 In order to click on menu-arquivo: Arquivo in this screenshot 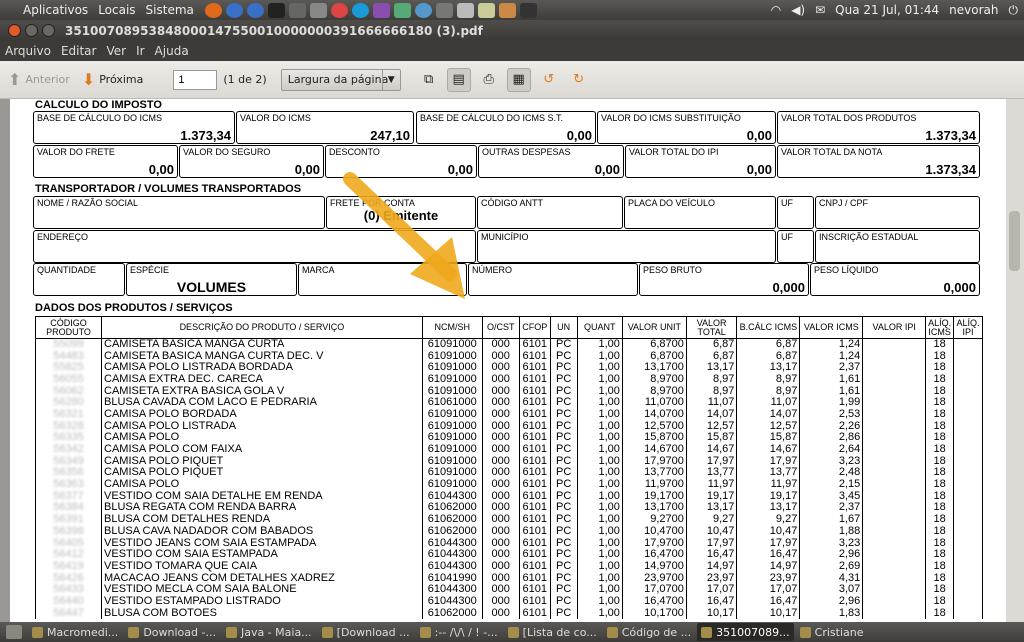, I will do `click(28, 51)`.